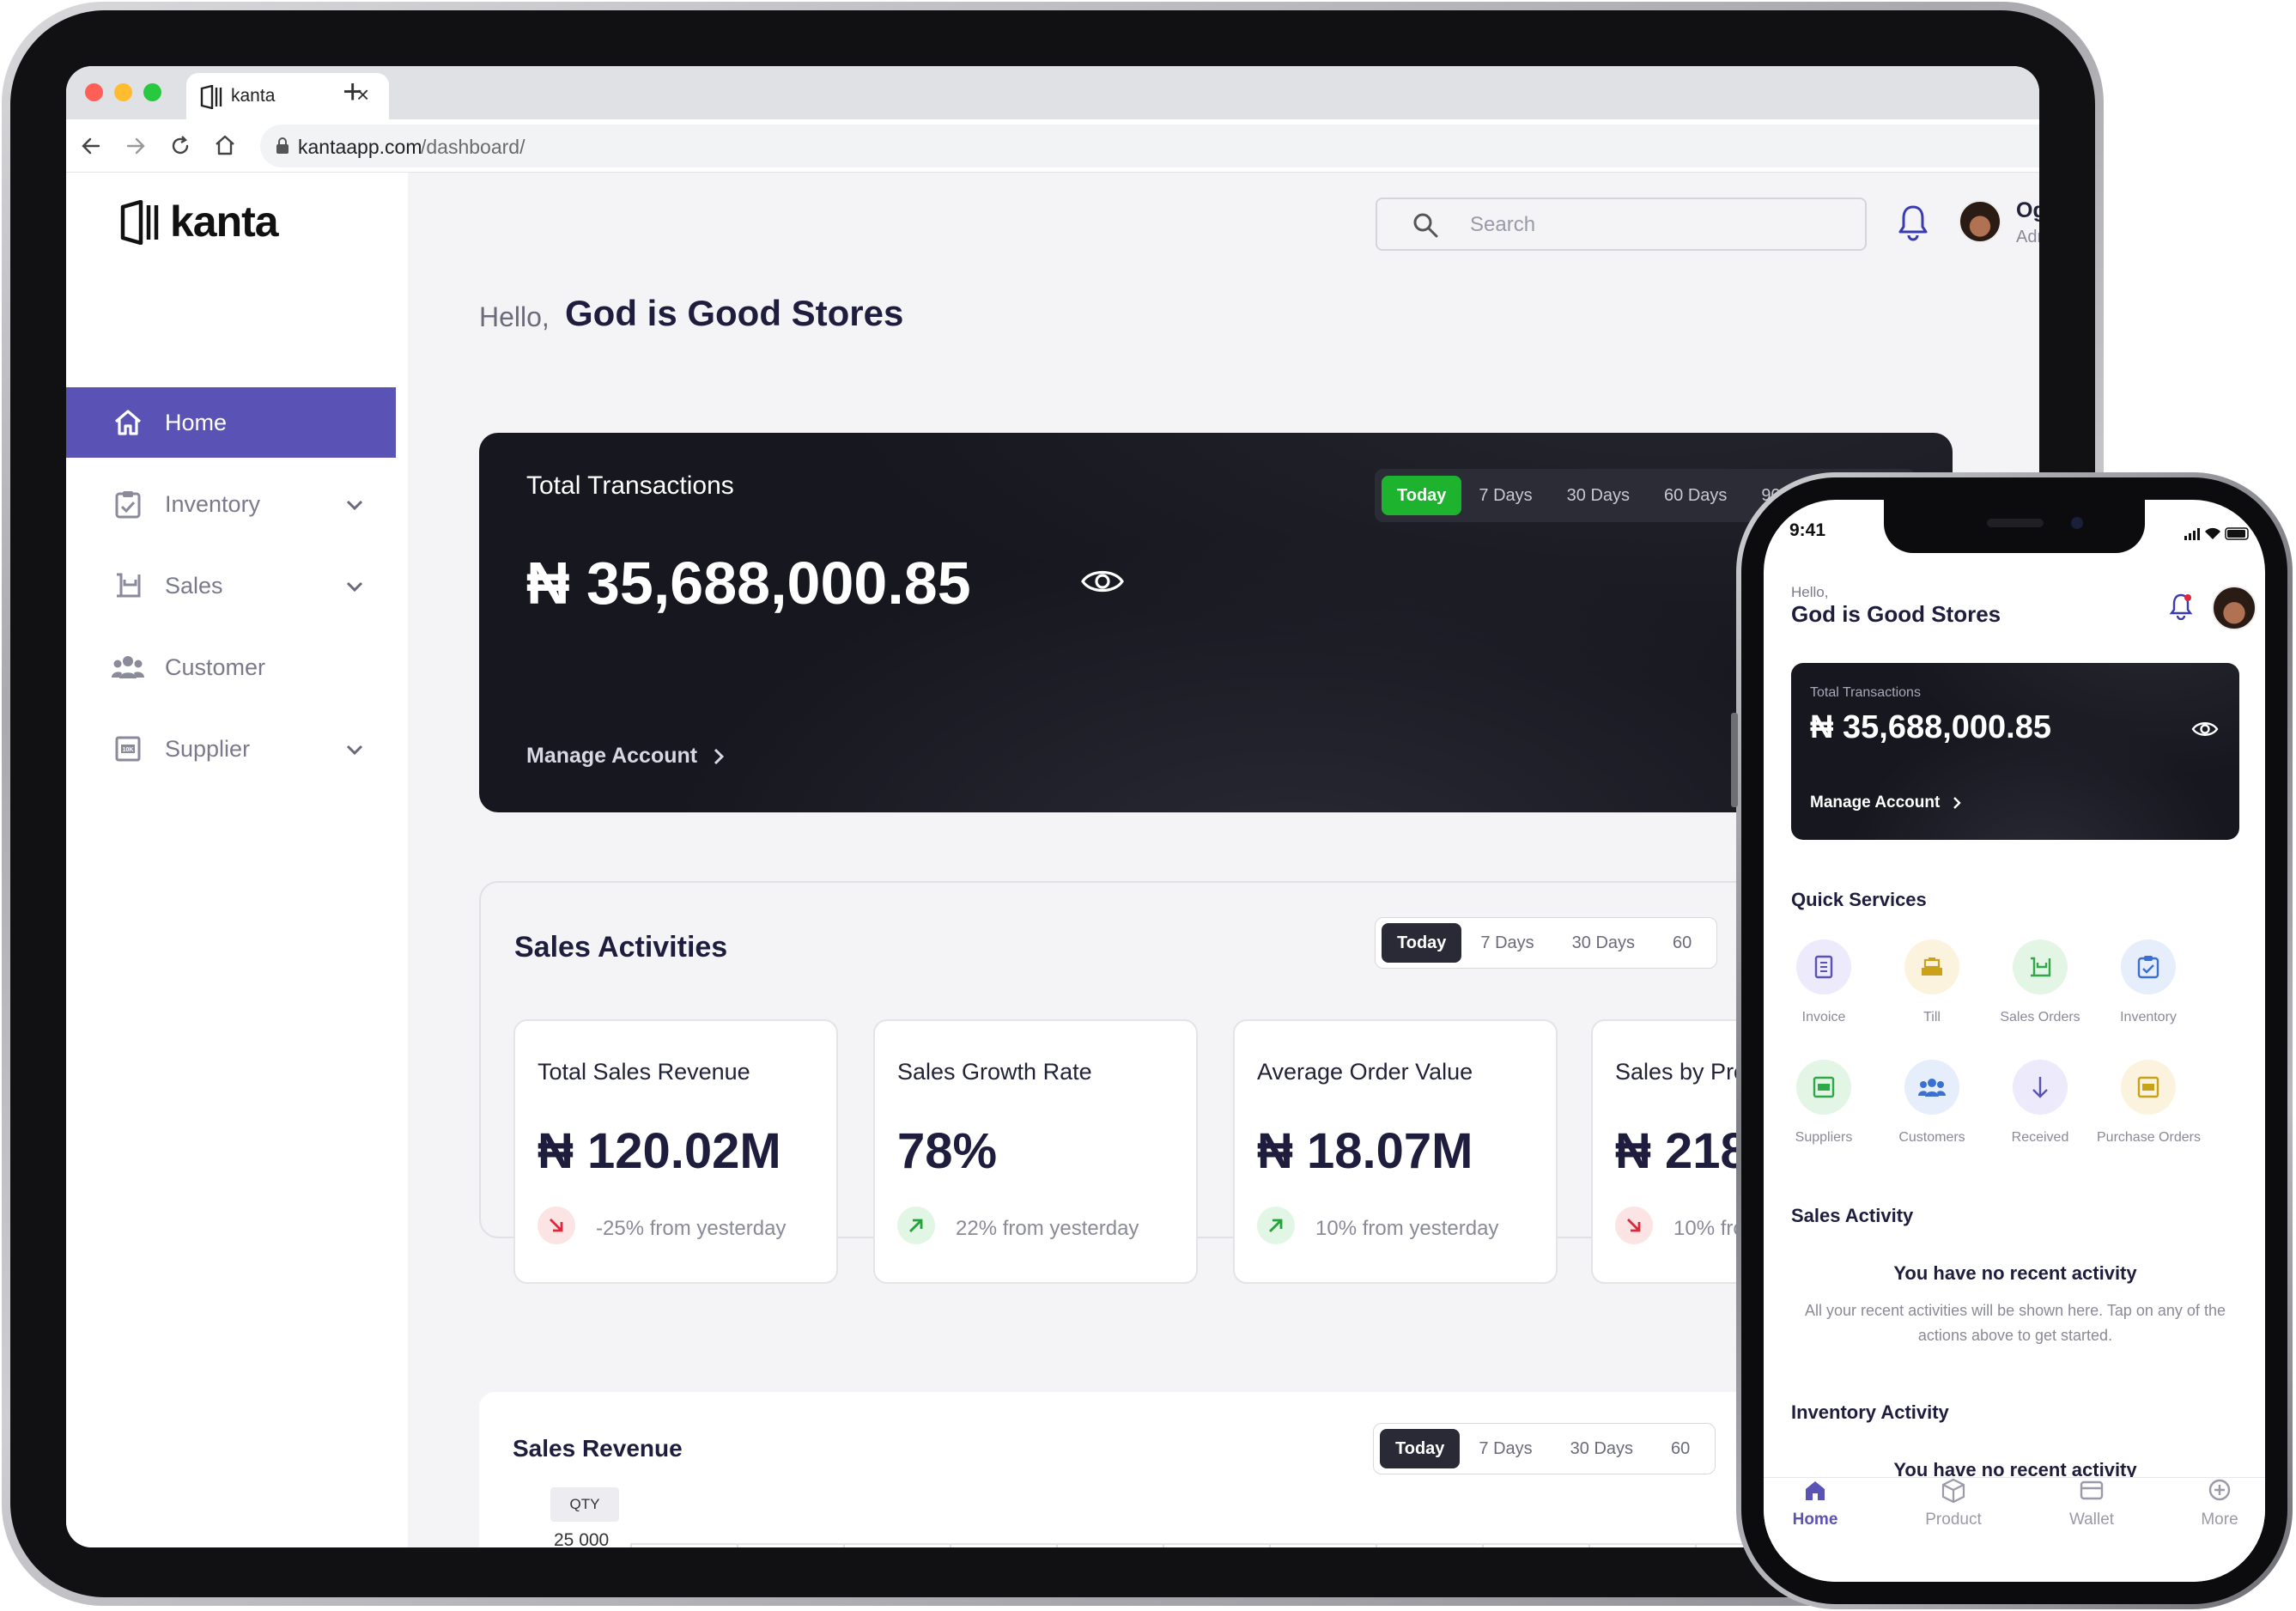  Describe the element at coordinates (196, 422) in the screenshot. I see `sidebar-item-label: Home` at that location.